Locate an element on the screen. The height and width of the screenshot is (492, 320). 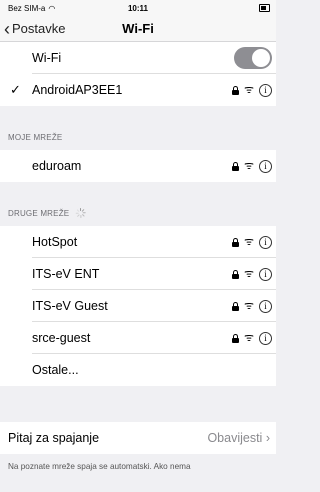
network-row-its-ev-guest: ITS-eV Guest ᯤ i is located at coordinates (138, 306).